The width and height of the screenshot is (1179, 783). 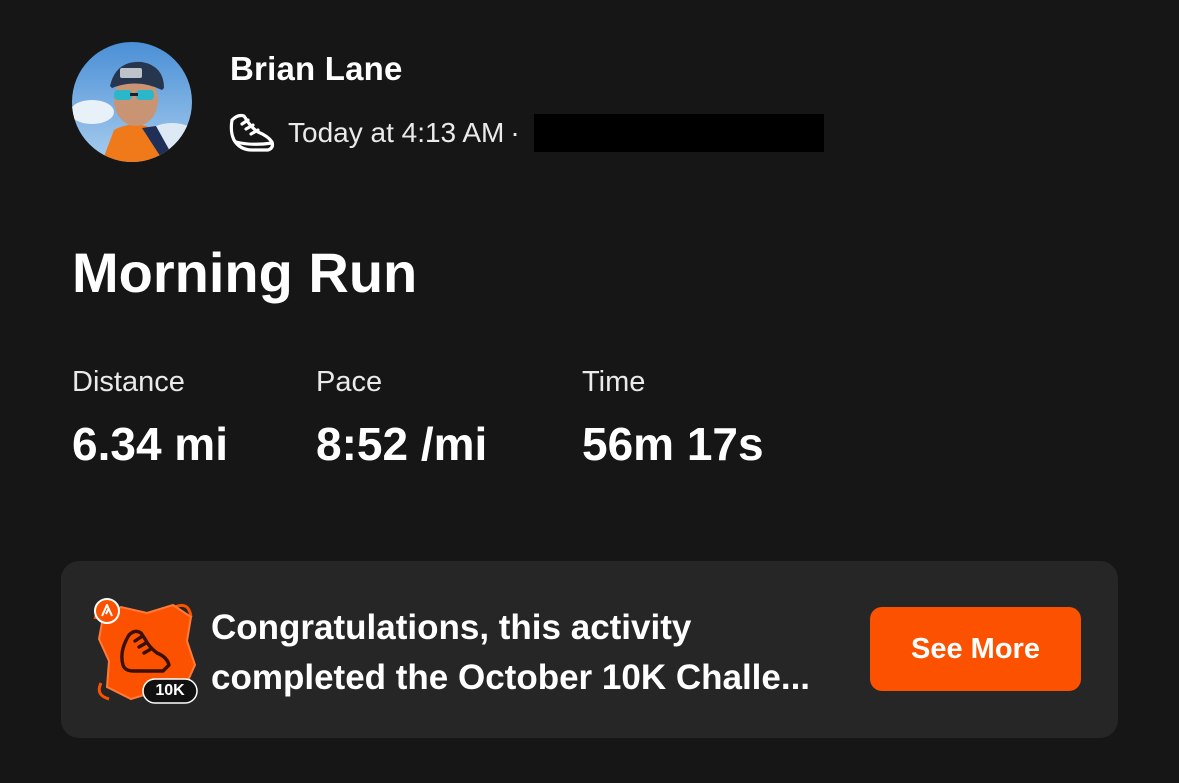 What do you see at coordinates (150, 444) in the screenshot?
I see `stat-value: 6.34 mi` at bounding box center [150, 444].